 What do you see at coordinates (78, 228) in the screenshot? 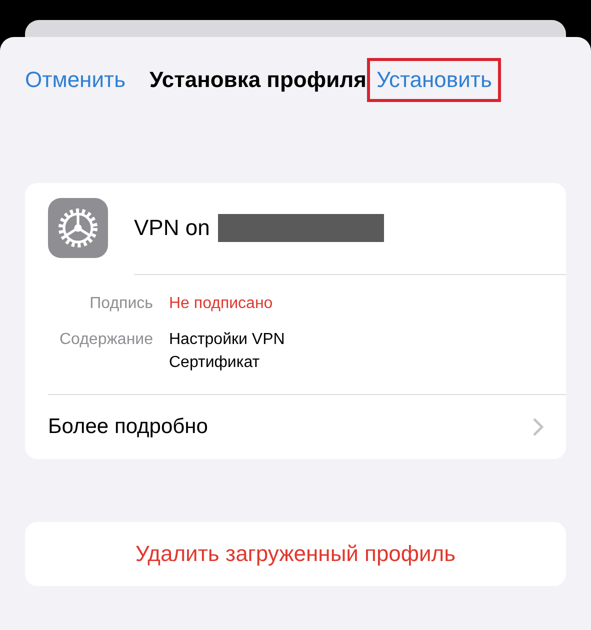
I see `gear-icon` at bounding box center [78, 228].